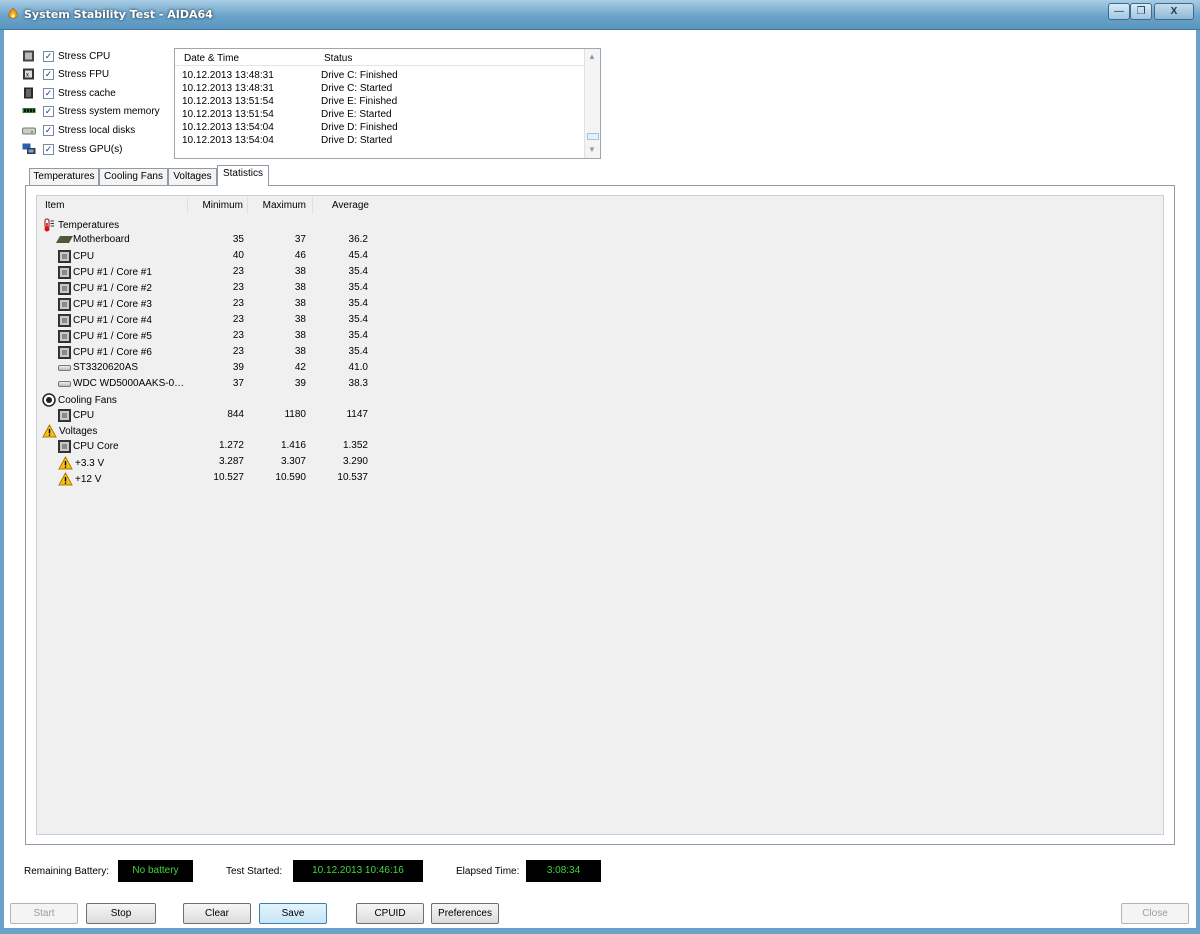 This screenshot has width=1200, height=934. What do you see at coordinates (210, 336) in the screenshot?
I see `table-row: CPU #1 / Core #5 23 38 35.4` at bounding box center [210, 336].